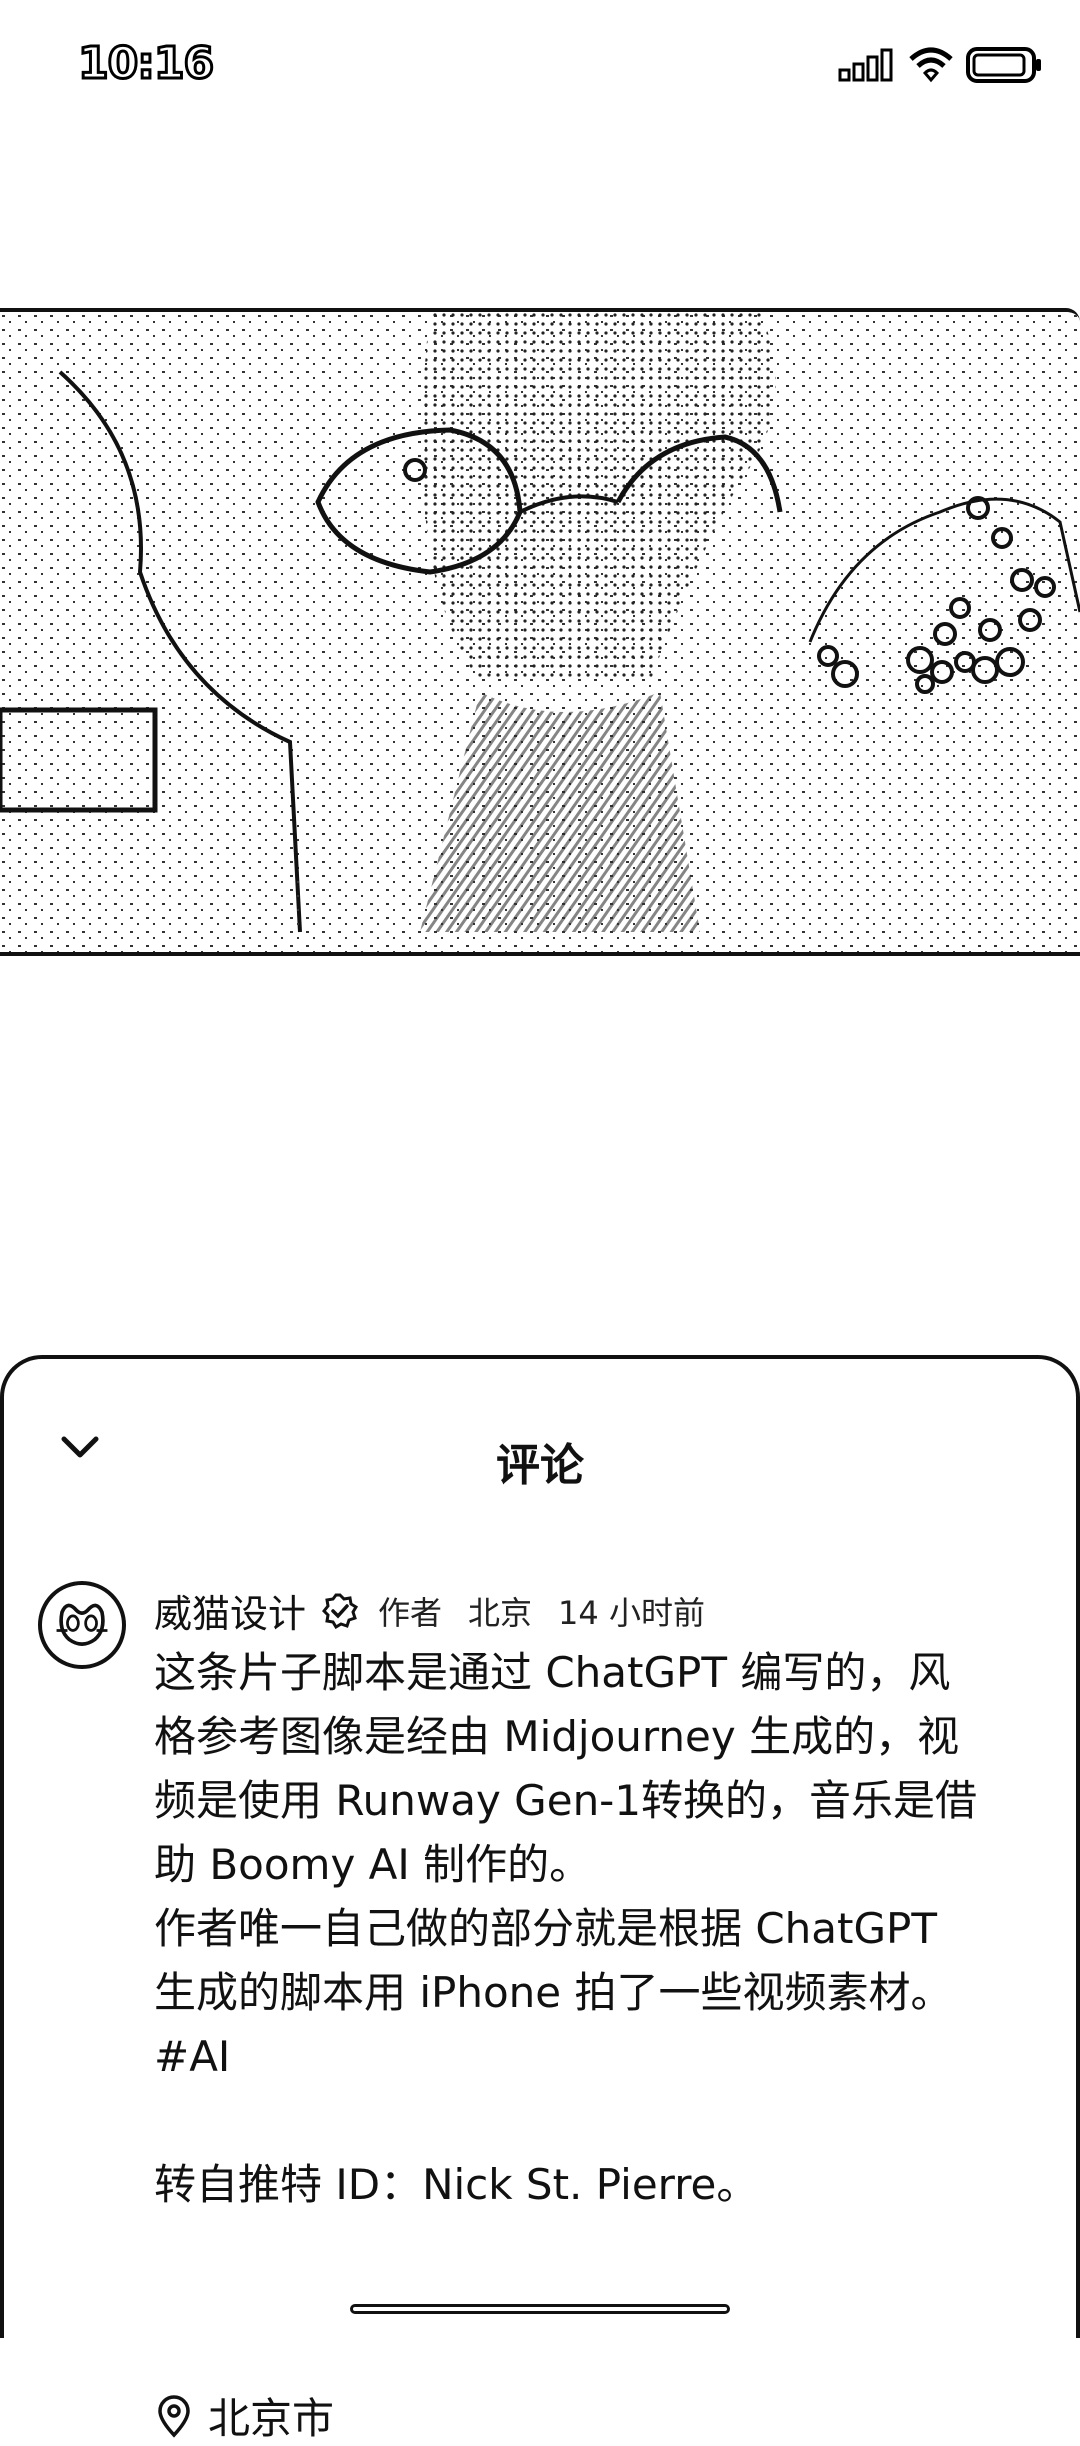 The height and width of the screenshot is (2446, 1080). I want to click on verified-icon, so click(340, 1611).